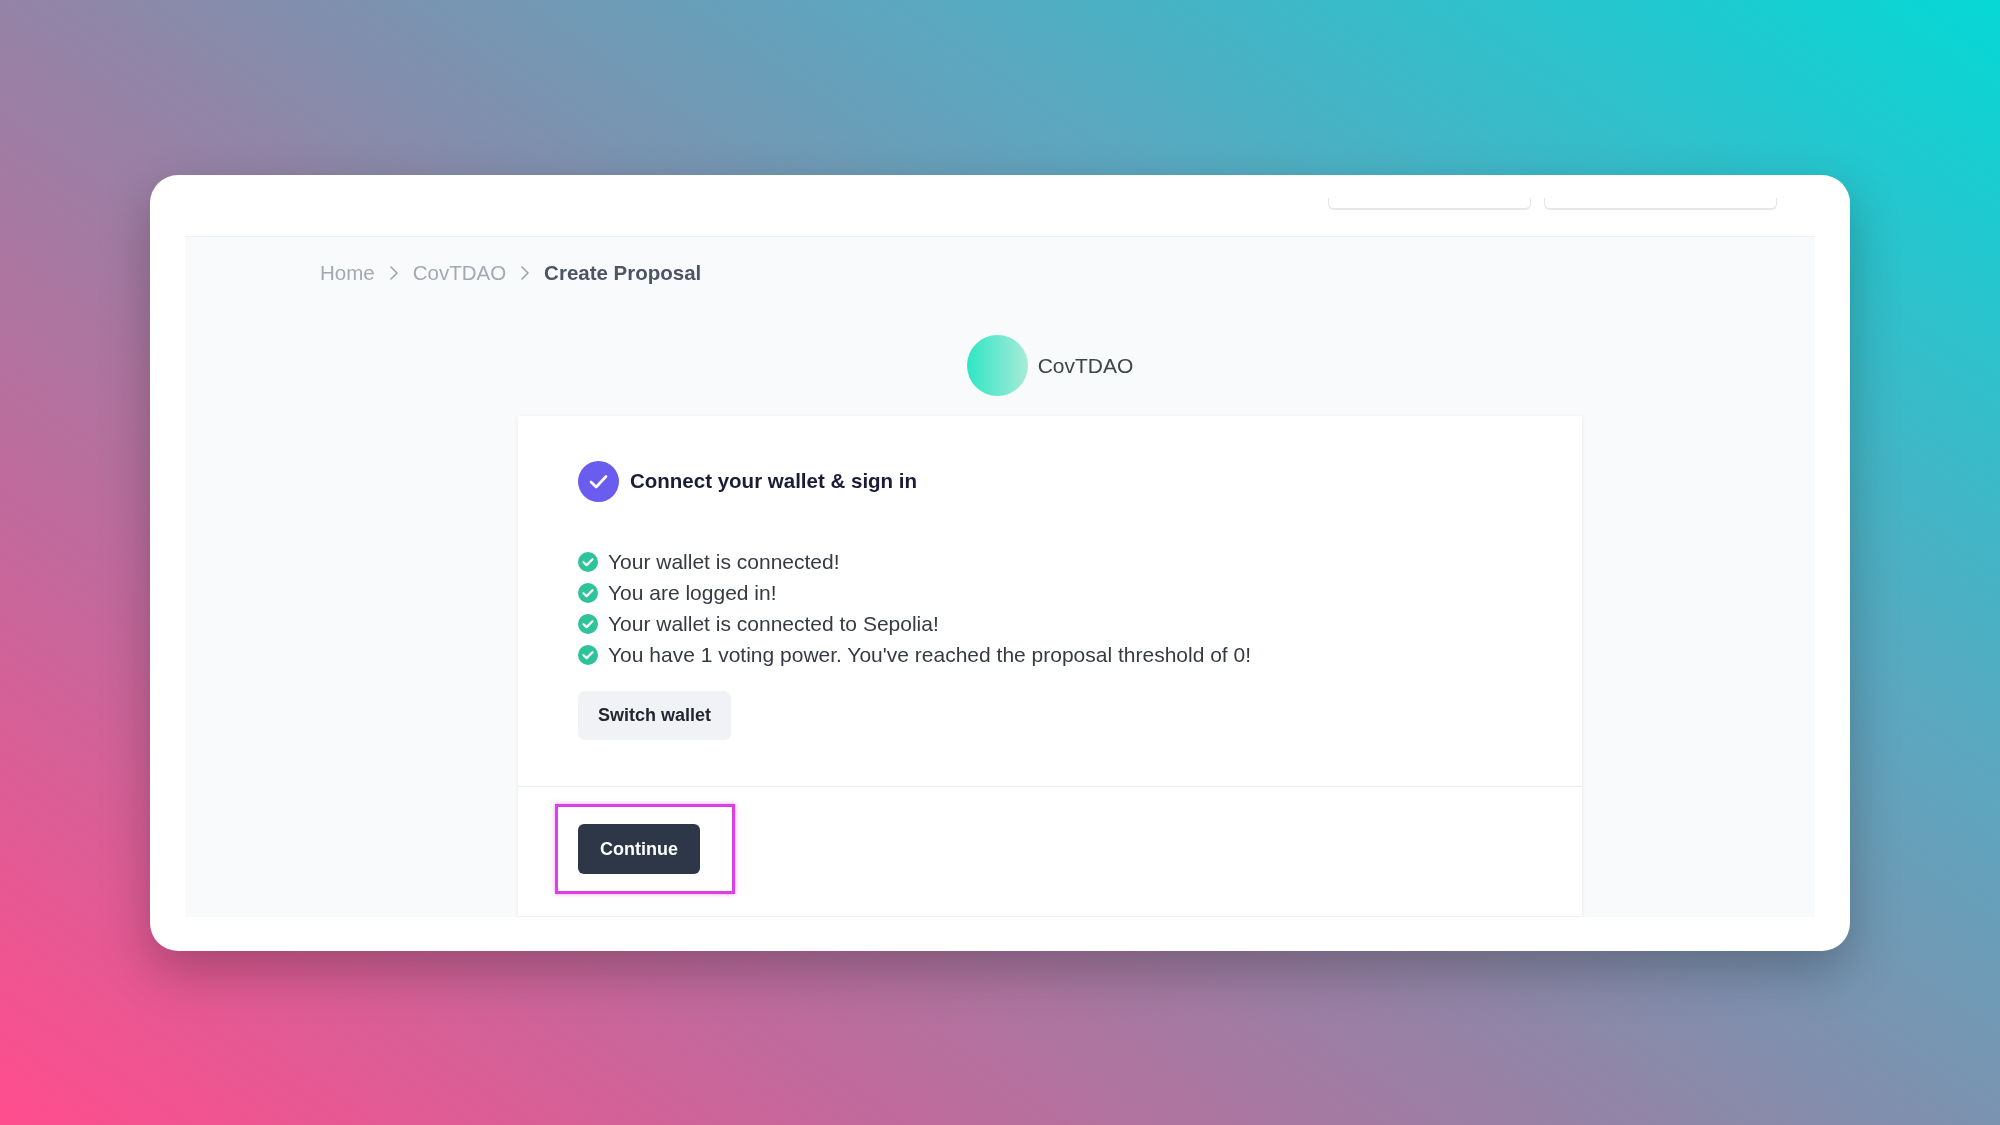  Describe the element at coordinates (639, 849) in the screenshot. I see `continue-button: Continue` at that location.